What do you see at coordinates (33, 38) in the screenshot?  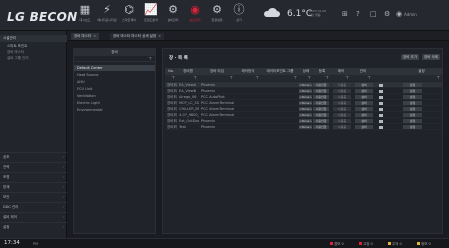 I see `sidebar-header: 시설관리` at bounding box center [33, 38].